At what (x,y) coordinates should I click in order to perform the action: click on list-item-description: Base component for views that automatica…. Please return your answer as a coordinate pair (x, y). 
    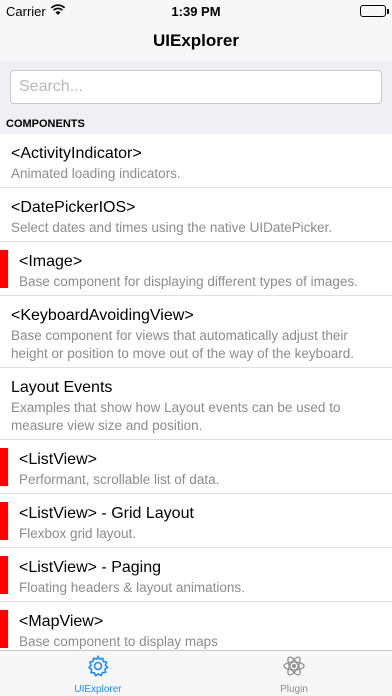
    Looking at the image, I should click on (182, 344).